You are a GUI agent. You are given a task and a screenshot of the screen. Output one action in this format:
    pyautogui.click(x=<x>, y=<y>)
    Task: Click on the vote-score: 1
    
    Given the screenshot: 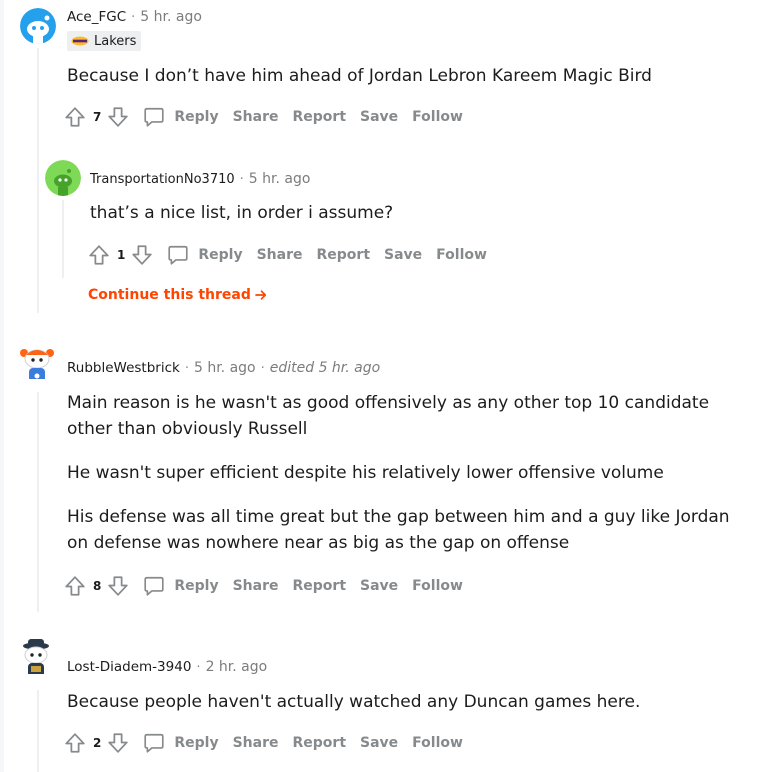 What is the action you would take?
    pyautogui.click(x=121, y=255)
    